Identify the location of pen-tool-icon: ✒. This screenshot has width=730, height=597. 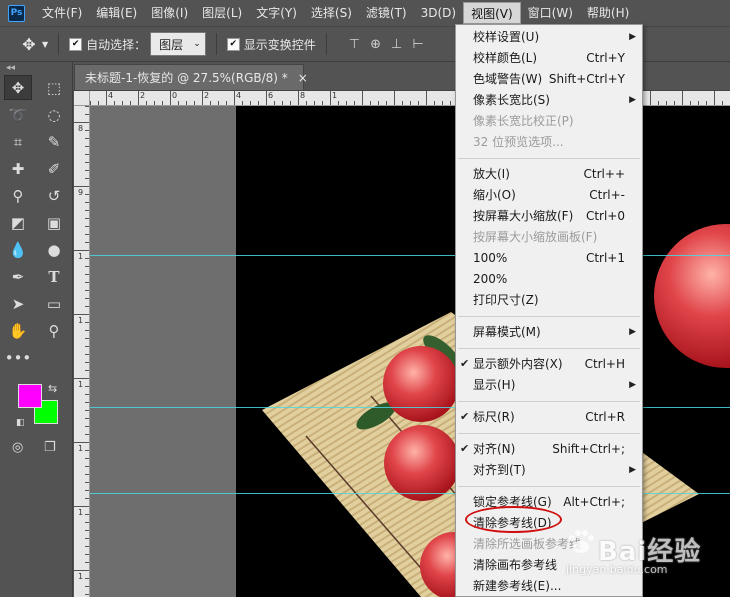
(18, 276).